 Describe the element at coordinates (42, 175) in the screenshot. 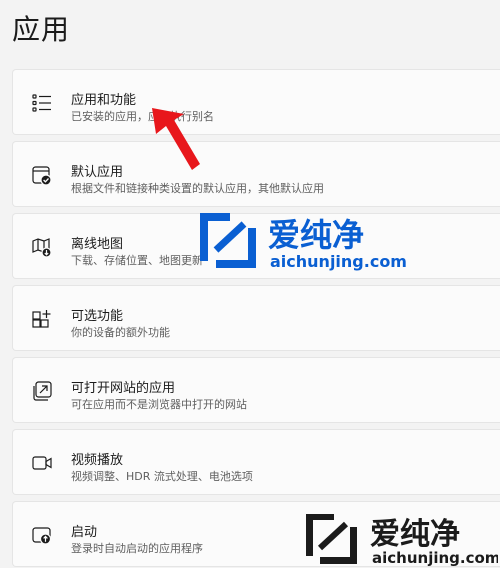

I see `default-apps-icon` at that location.